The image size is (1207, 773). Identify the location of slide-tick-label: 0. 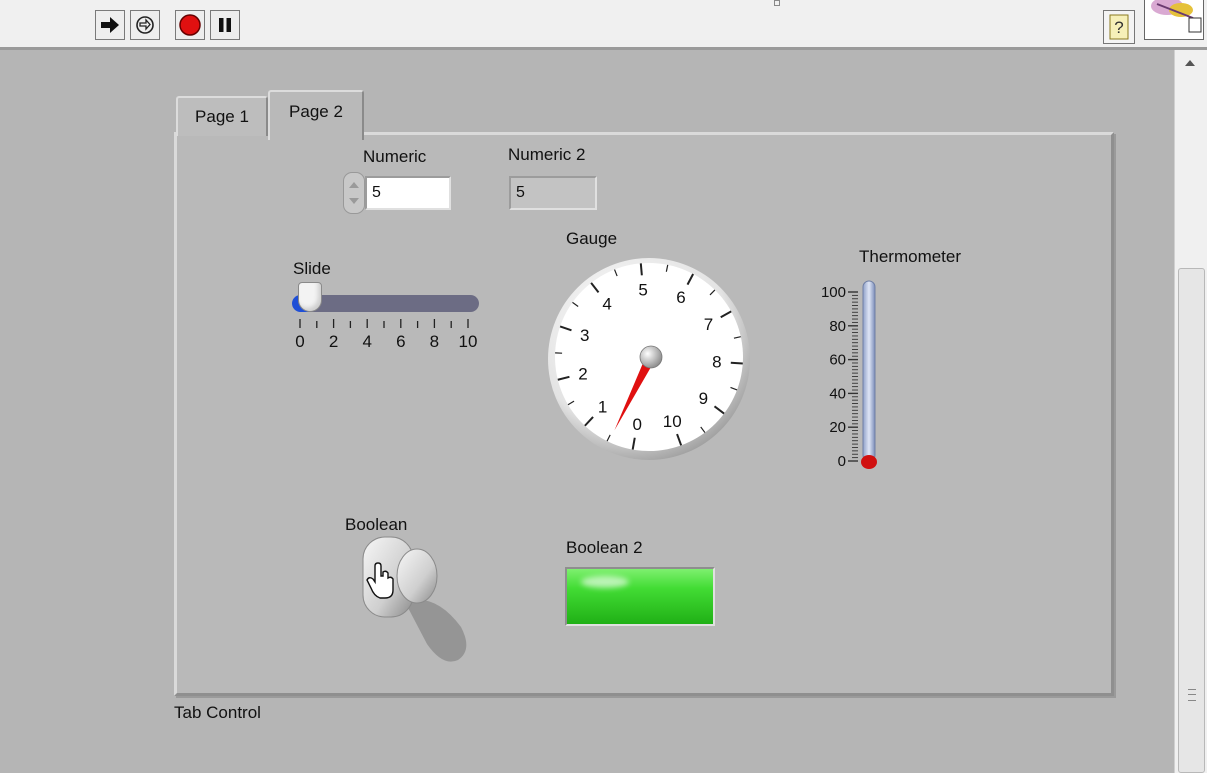
(300, 341).